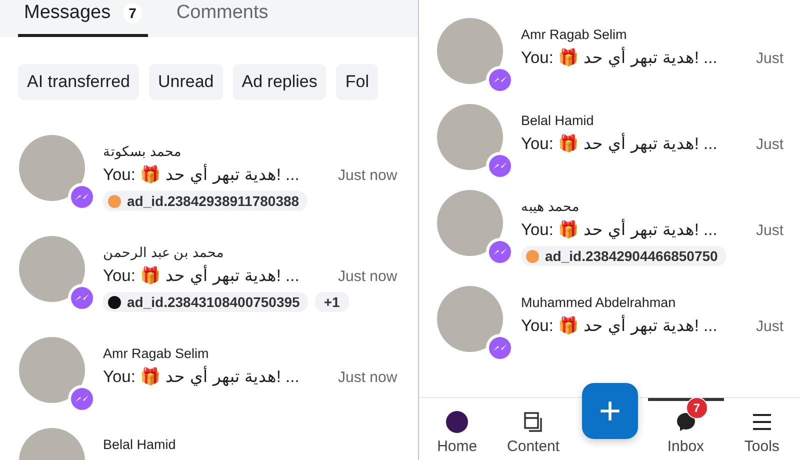 This screenshot has width=800, height=460. Describe the element at coordinates (83, 18) in the screenshot. I see `tab: Messages 7` at that location.